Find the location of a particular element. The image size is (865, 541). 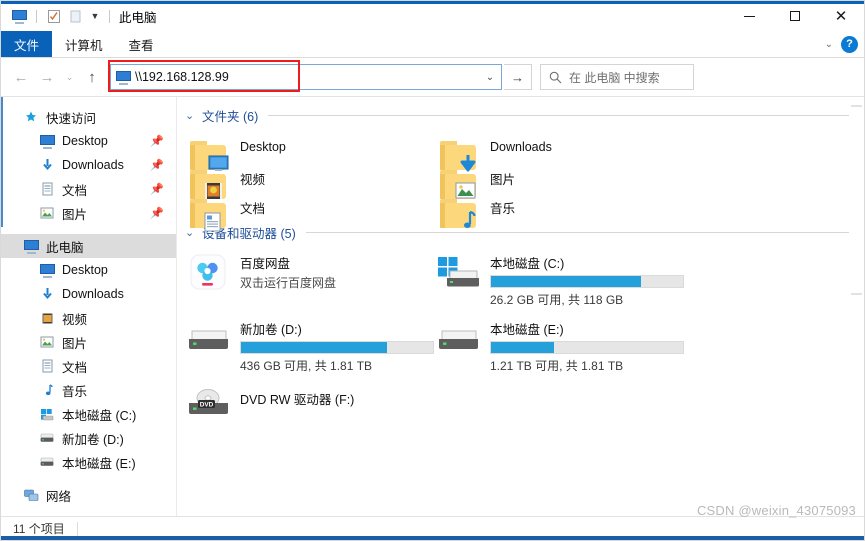

sidebar-item-downloads-qa: Downloads 📌 is located at coordinates (88, 165).